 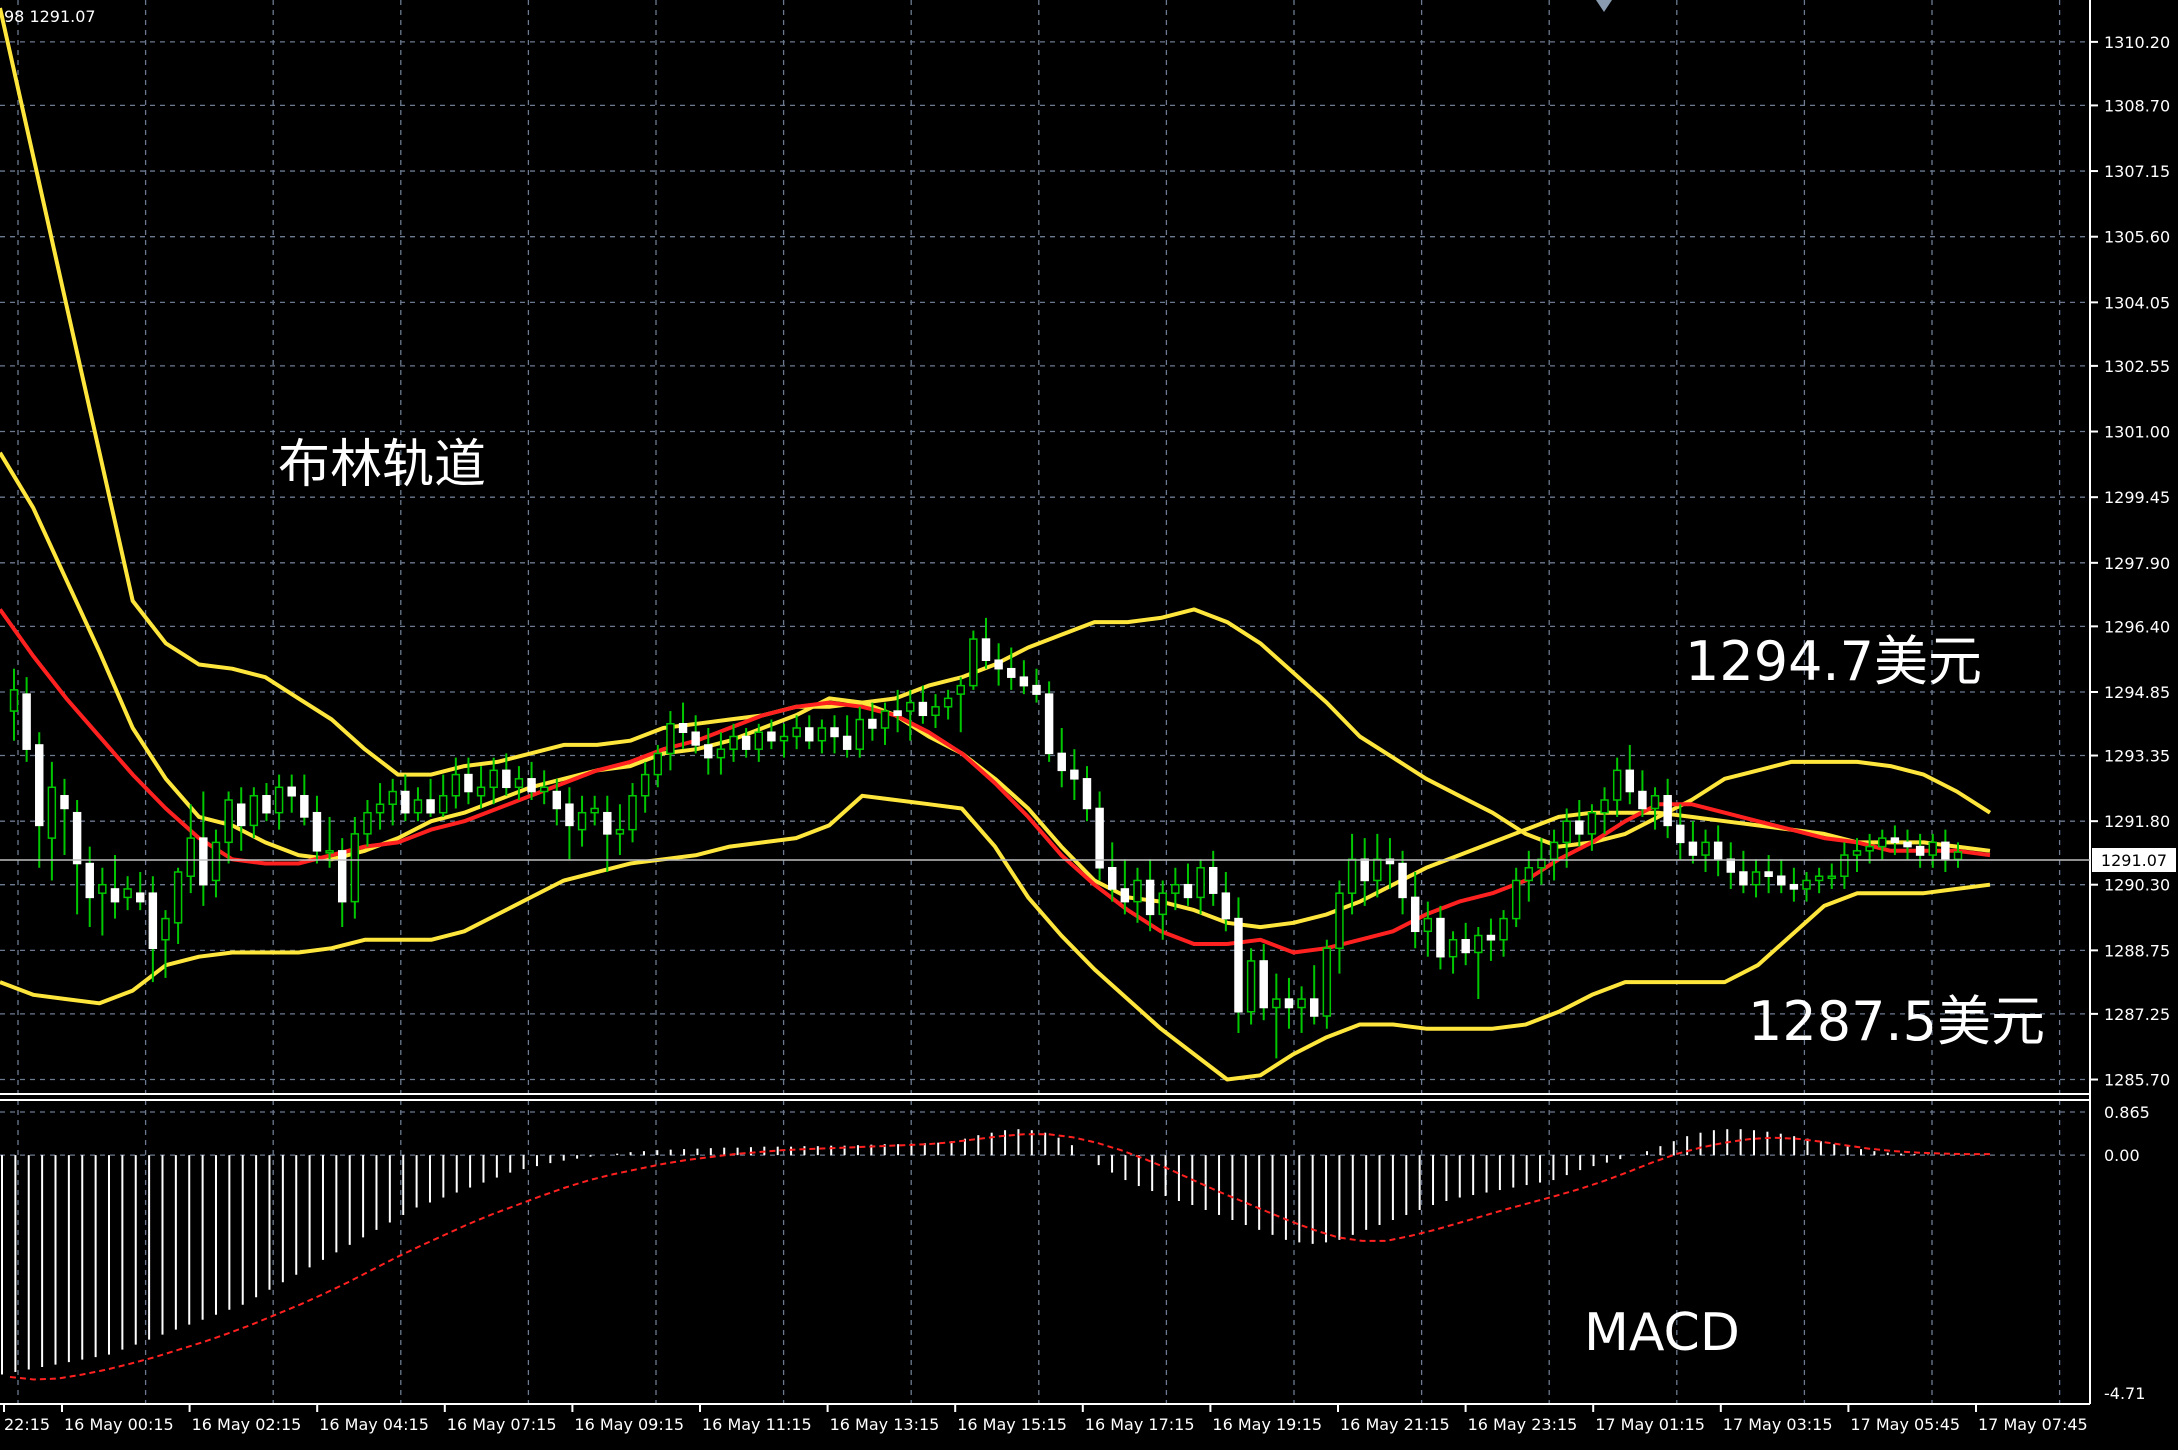 I want to click on time-tick-label: 17 May 03:15, so click(x=1778, y=1424).